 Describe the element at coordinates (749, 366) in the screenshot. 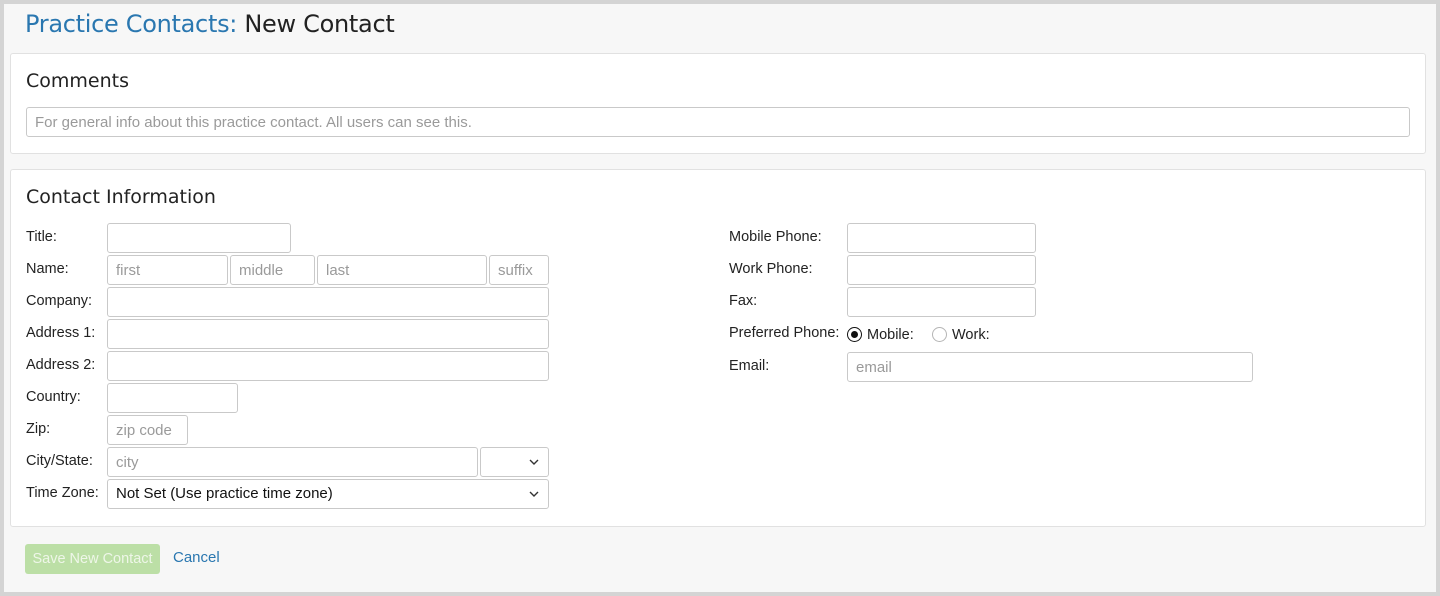

I see `email-label: Email:` at that location.